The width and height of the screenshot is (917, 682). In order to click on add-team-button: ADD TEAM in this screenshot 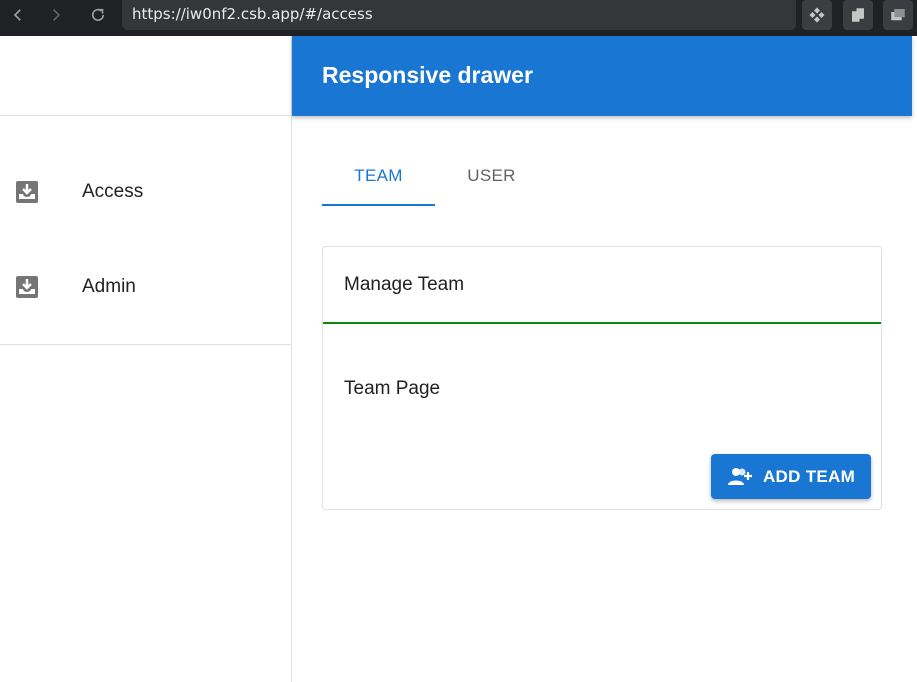, I will do `click(791, 476)`.